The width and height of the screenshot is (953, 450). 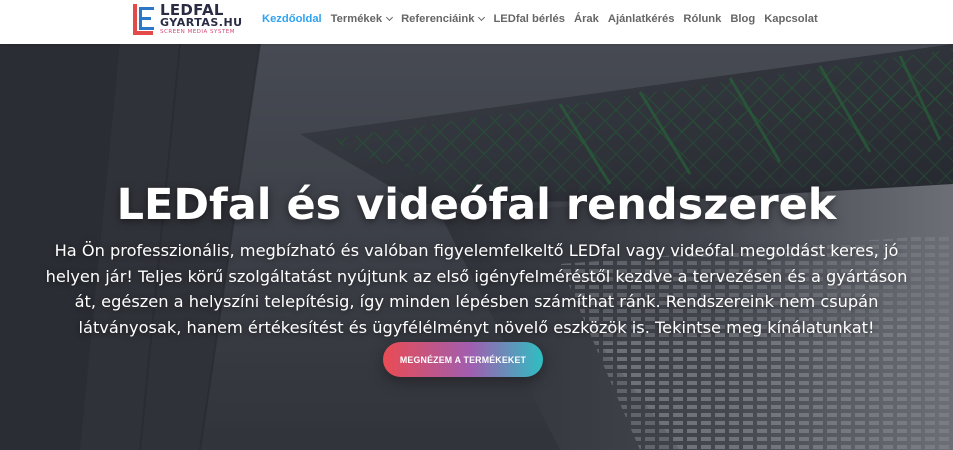 I want to click on nav-item-referenciaink: Referenciáink, so click(x=443, y=19).